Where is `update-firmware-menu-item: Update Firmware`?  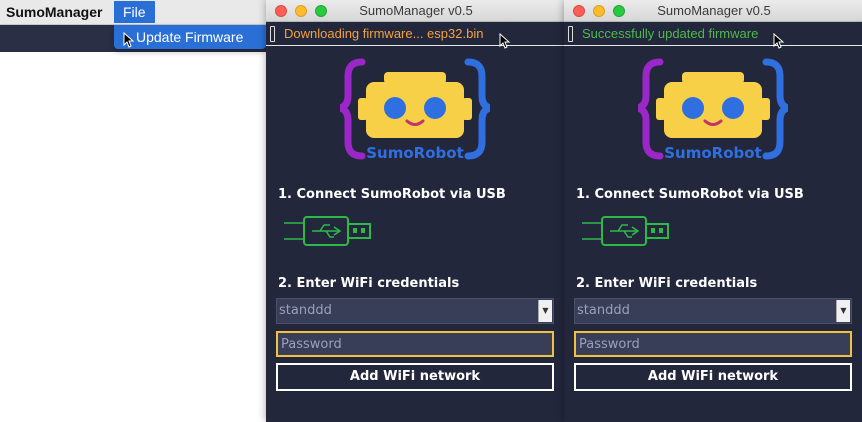
update-firmware-menu-item: Update Firmware is located at coordinates (190, 37).